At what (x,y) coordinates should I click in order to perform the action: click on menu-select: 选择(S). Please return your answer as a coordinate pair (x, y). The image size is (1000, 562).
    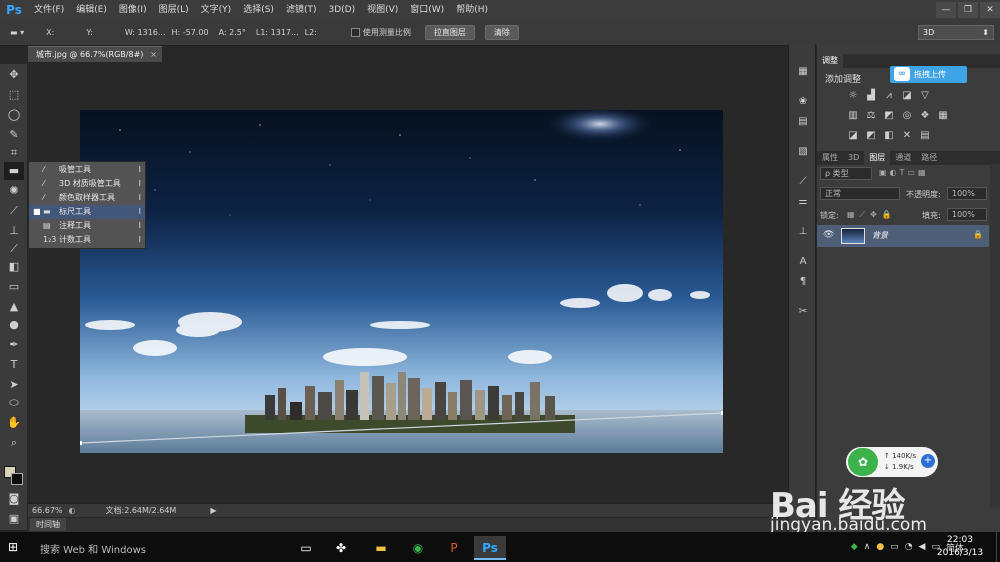
    Looking at the image, I should click on (258, 10).